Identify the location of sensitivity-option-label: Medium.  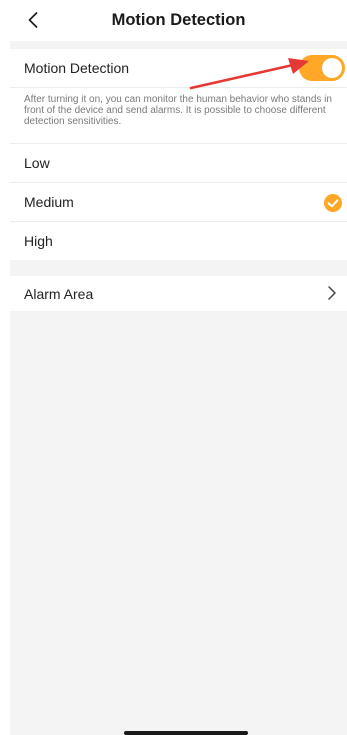
(49, 202).